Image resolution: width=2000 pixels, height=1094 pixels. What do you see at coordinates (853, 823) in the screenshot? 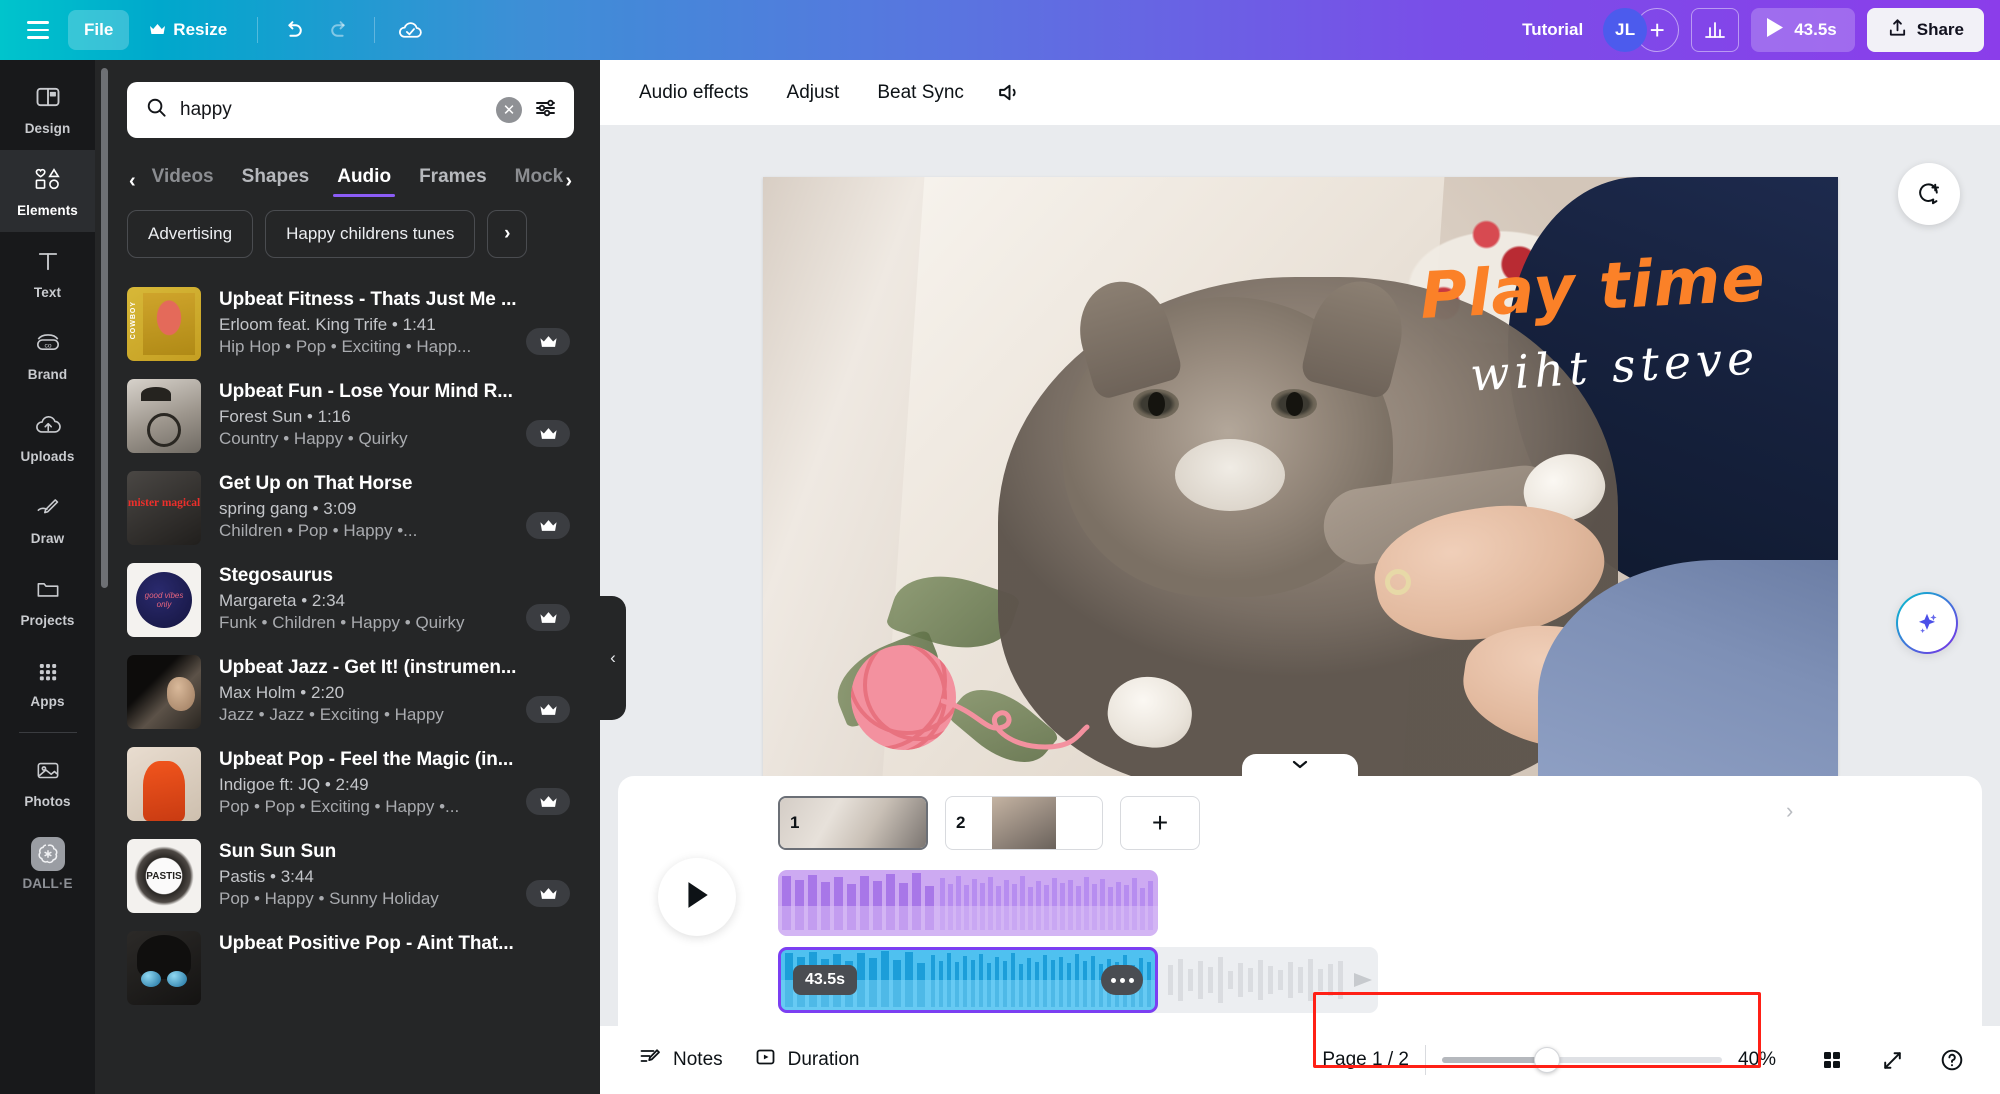
I see `page-thumbnail-1: 1` at bounding box center [853, 823].